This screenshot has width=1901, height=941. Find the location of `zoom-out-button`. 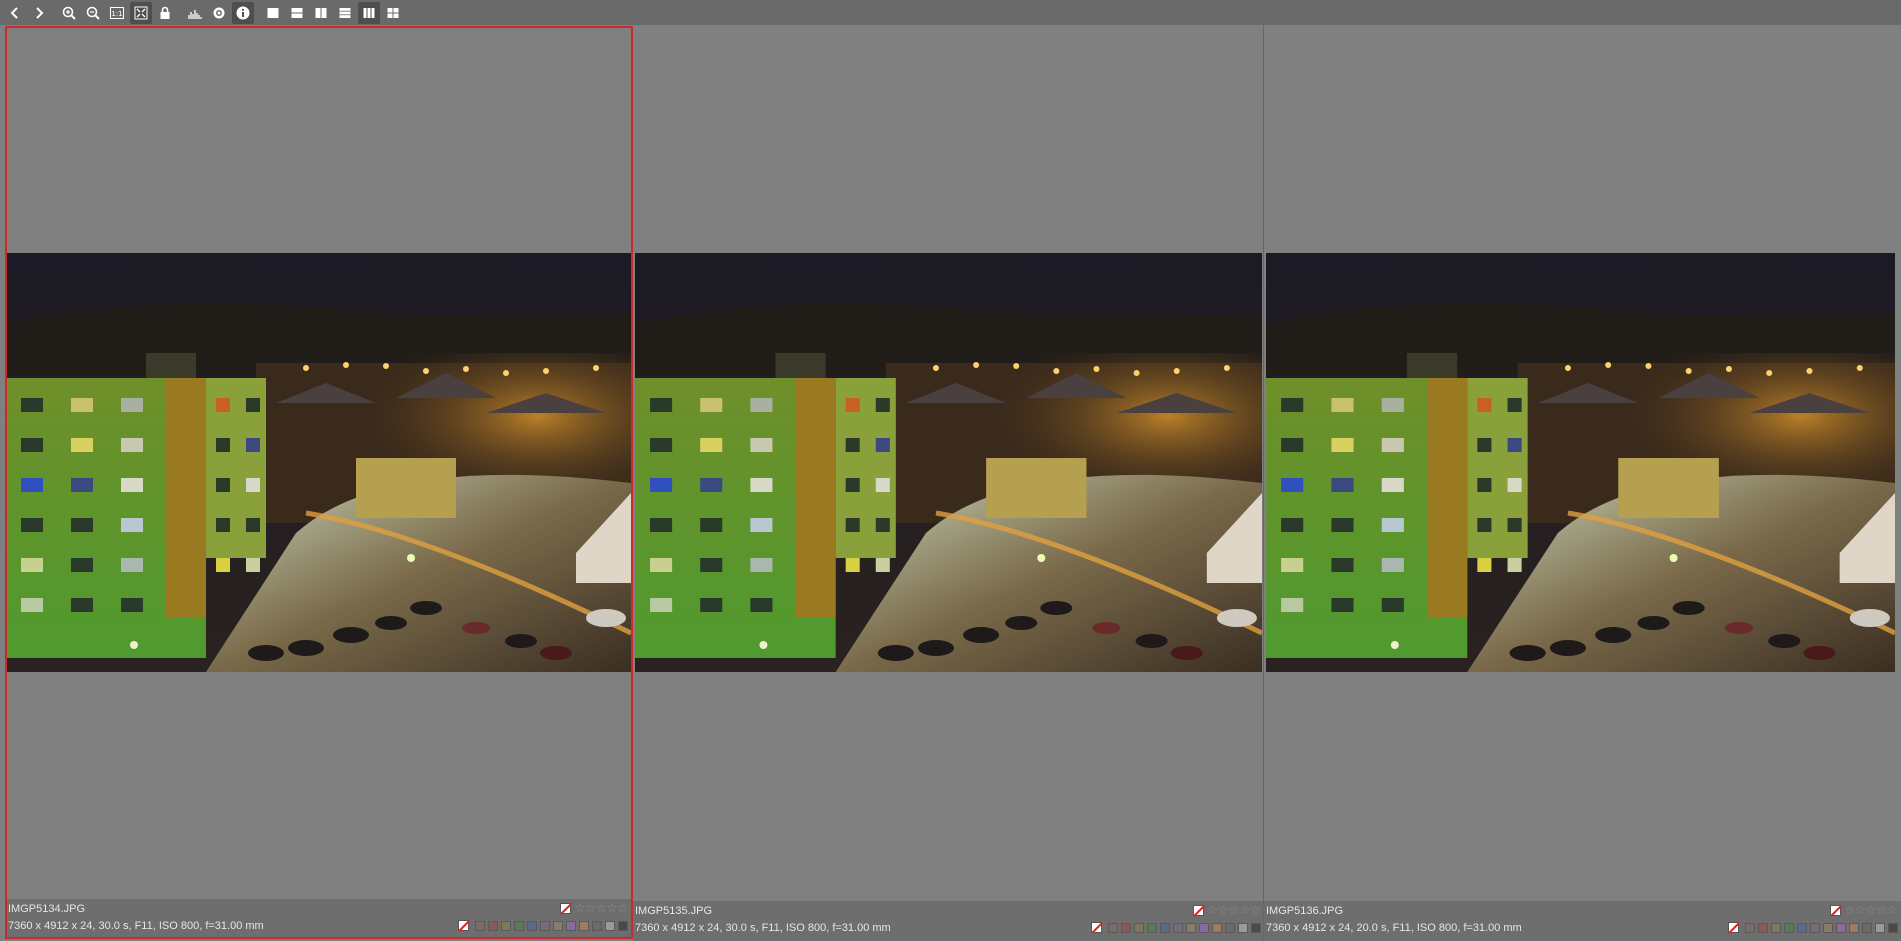

zoom-out-button is located at coordinates (93, 13).